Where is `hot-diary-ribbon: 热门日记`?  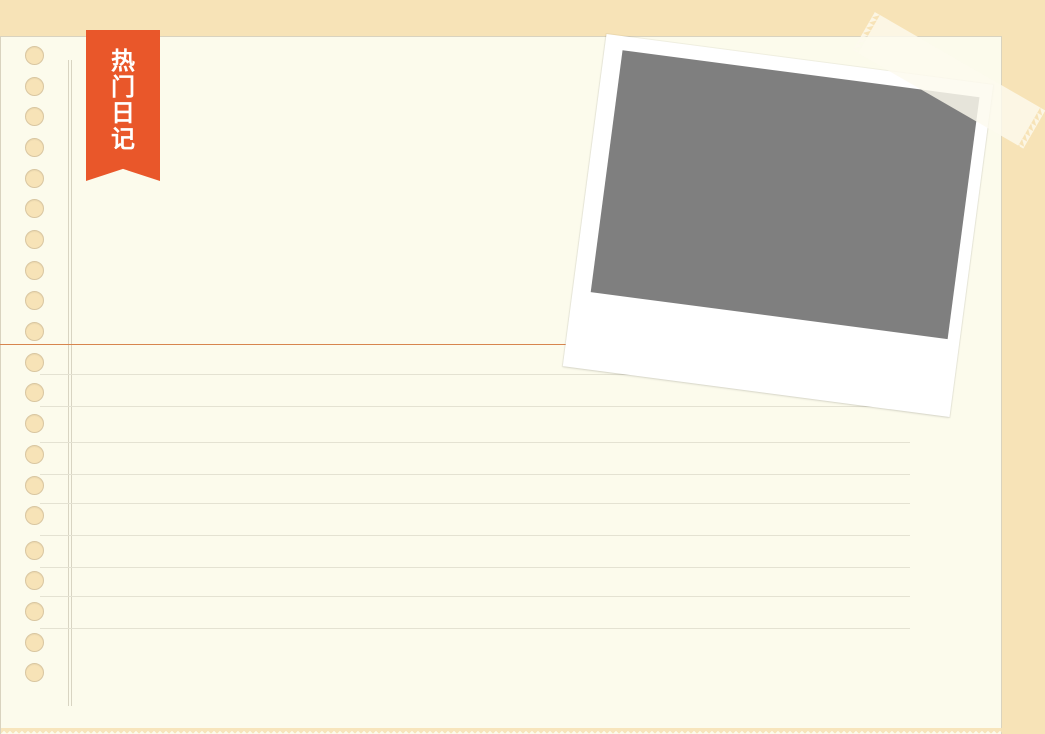 hot-diary-ribbon: 热门日记 is located at coordinates (123, 105).